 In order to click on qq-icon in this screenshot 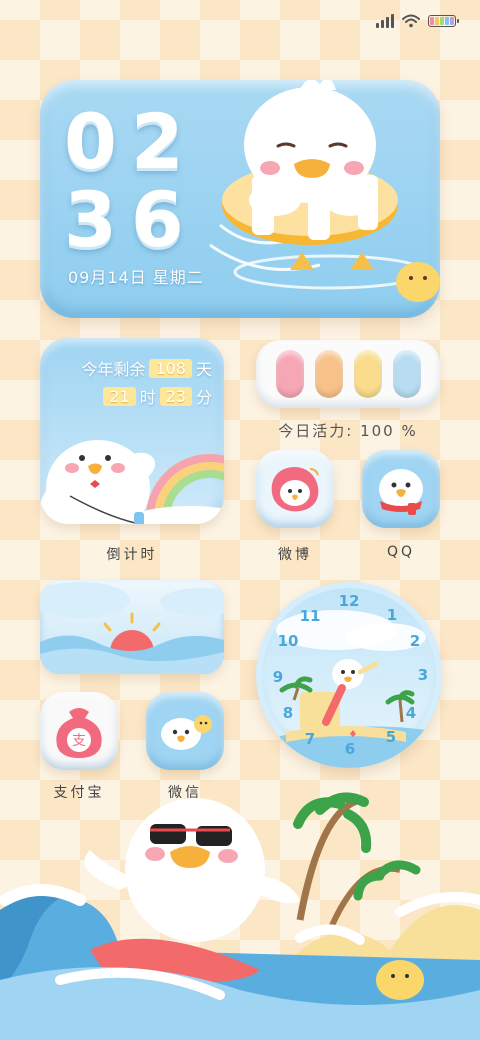, I will do `click(401, 492)`.